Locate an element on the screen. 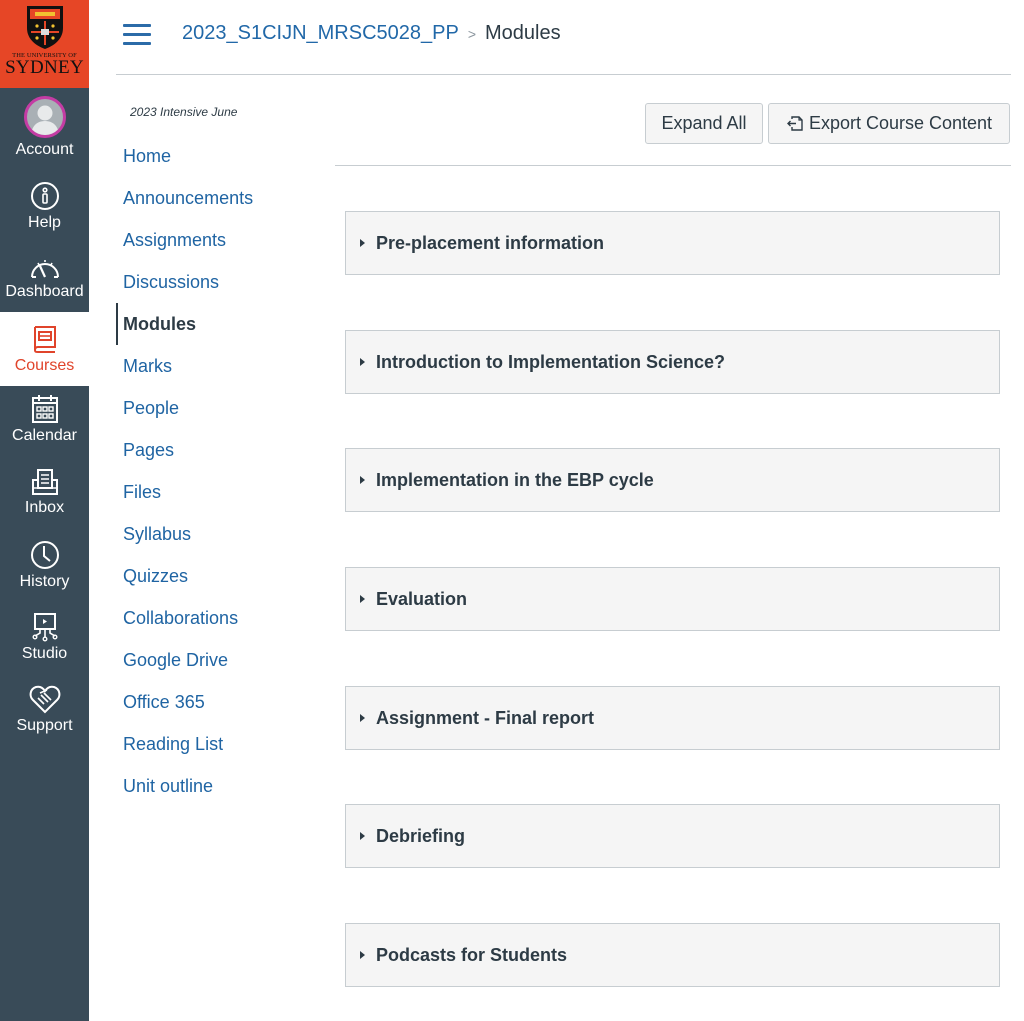 The height and width of the screenshot is (1021, 1024). course-nav-assignments: Assignments is located at coordinates (221, 240).